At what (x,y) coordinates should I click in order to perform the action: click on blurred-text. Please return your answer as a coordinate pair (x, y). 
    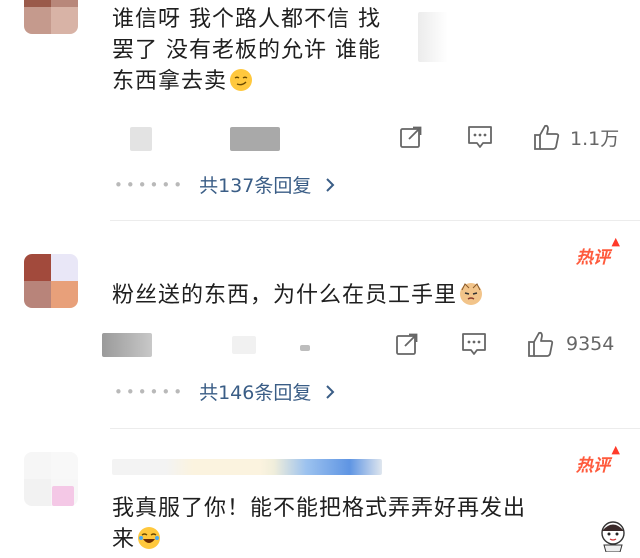
    Looking at the image, I should click on (433, 37).